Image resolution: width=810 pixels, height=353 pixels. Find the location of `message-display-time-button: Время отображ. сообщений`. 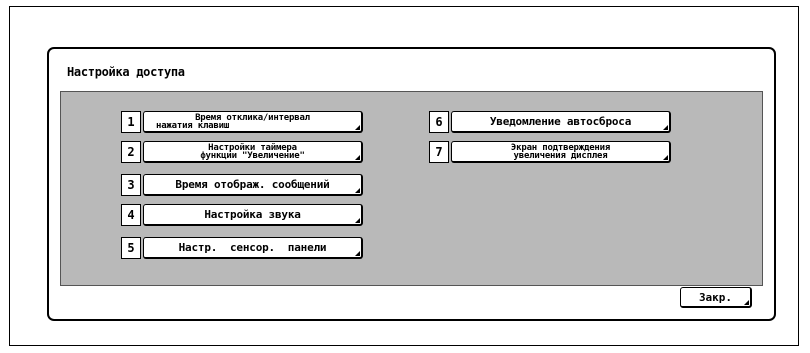

message-display-time-button: Время отображ. сообщений is located at coordinates (253, 185).